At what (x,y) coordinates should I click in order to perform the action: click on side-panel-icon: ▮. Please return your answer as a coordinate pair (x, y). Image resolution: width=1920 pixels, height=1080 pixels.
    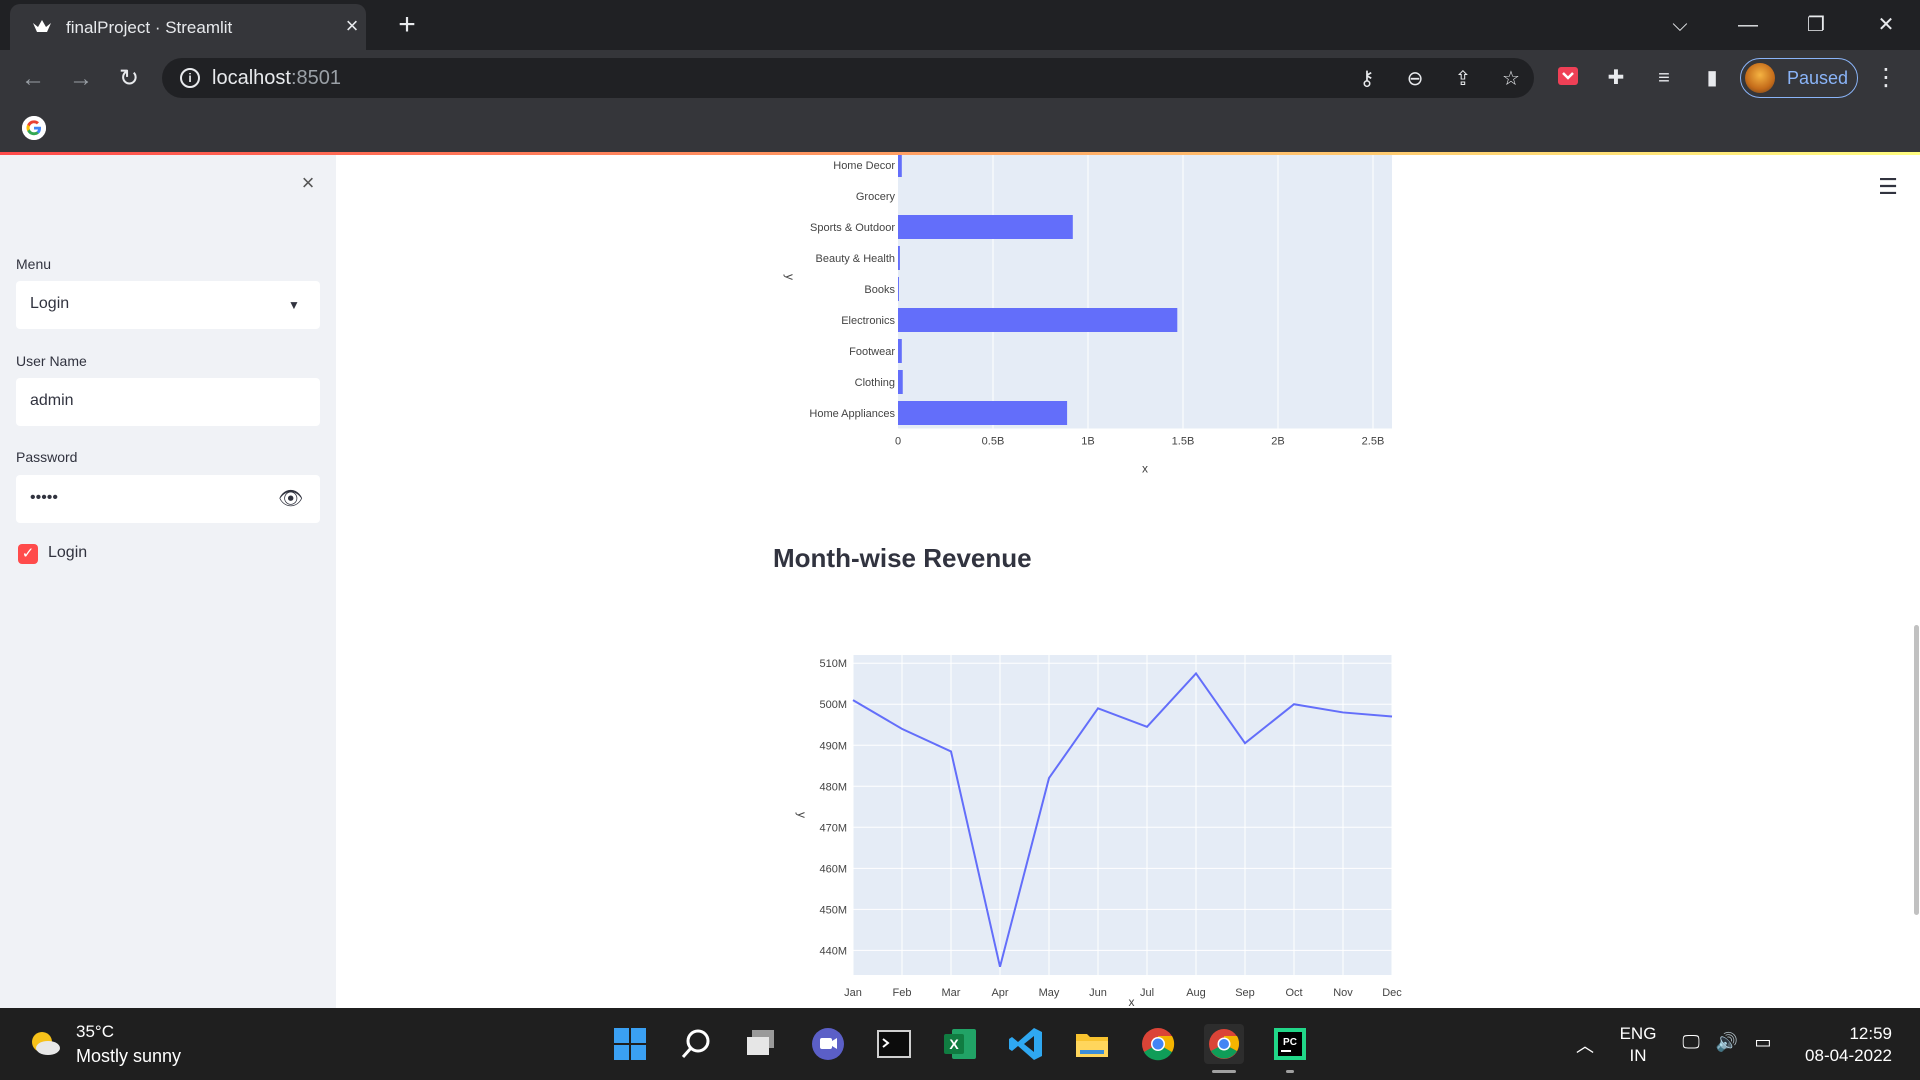
    Looking at the image, I should click on (1712, 78).